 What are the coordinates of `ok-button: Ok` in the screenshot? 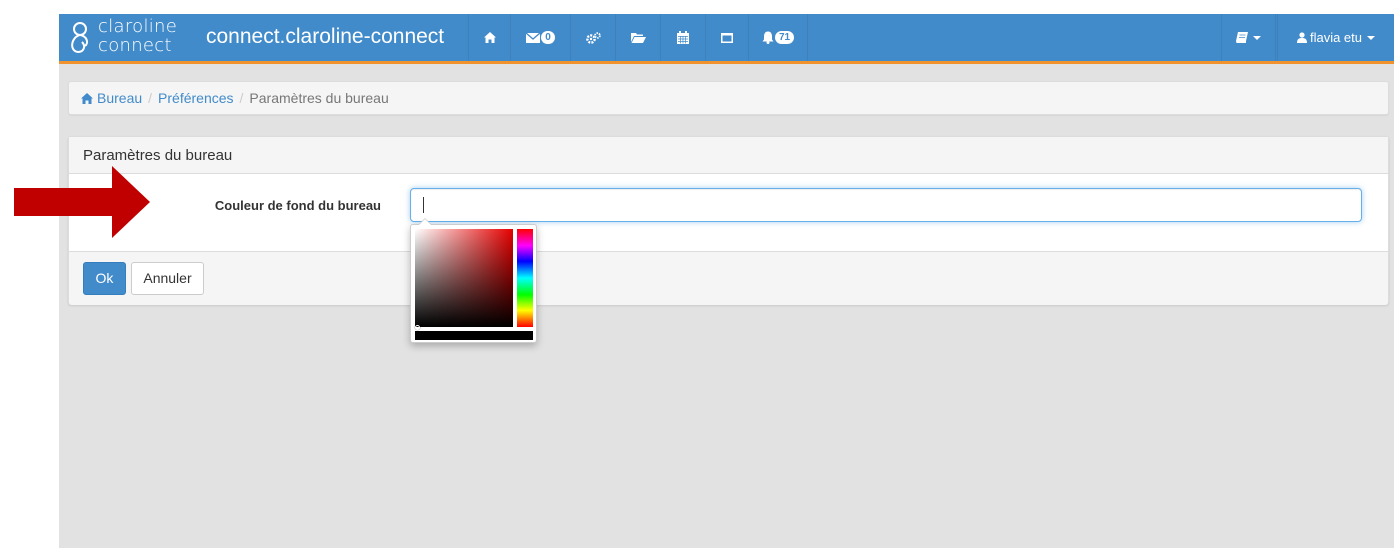 It's located at (104, 278).